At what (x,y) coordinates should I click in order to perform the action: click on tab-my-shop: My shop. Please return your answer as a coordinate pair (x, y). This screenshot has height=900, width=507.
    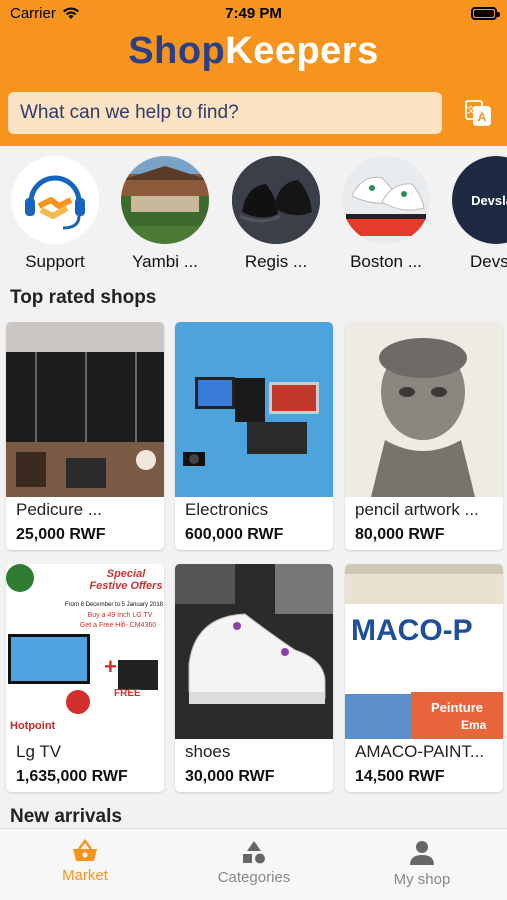
    Looking at the image, I should click on (422, 863).